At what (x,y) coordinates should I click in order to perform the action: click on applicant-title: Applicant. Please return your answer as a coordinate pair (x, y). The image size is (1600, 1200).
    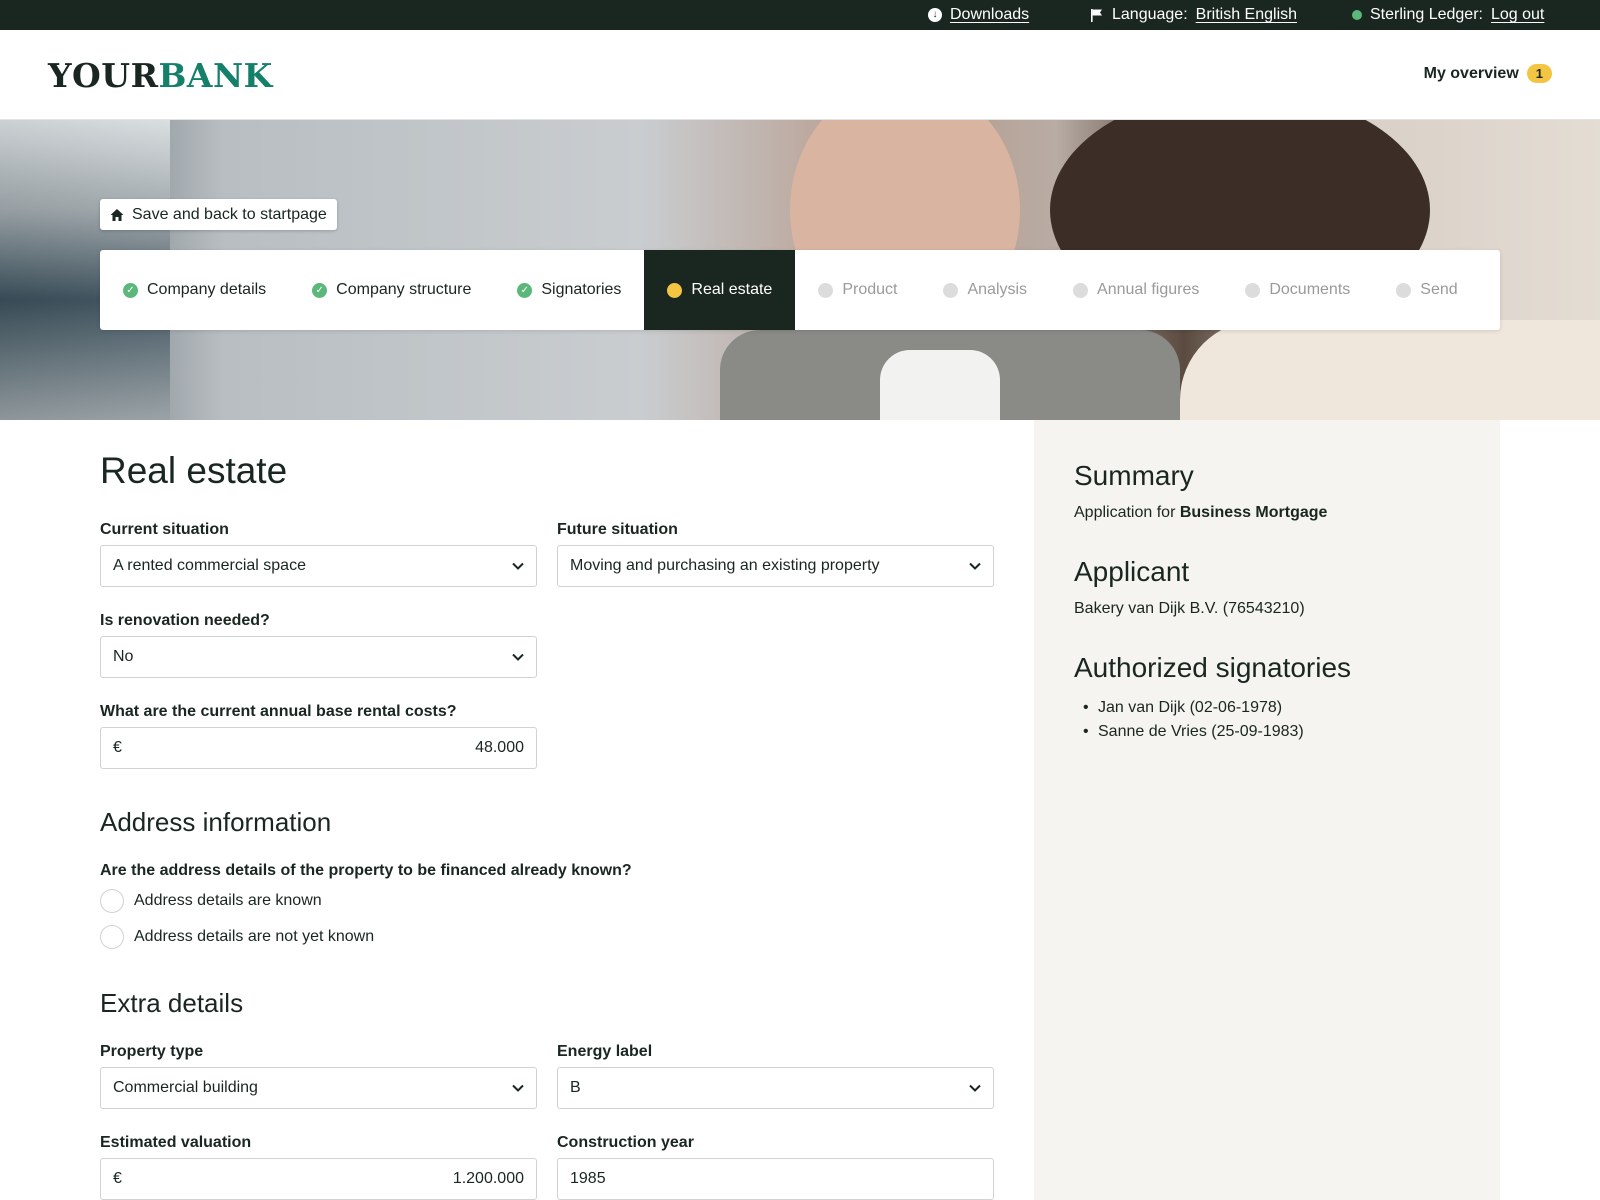
    Looking at the image, I should click on (1132, 571).